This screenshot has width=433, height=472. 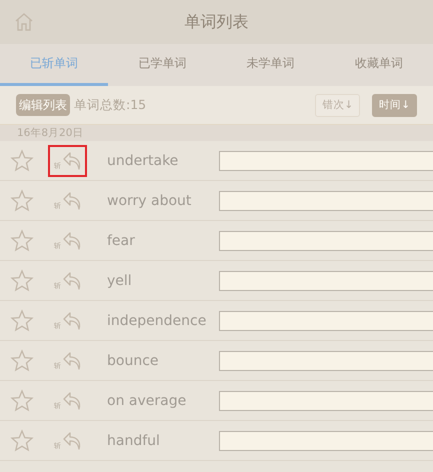 What do you see at coordinates (110, 105) in the screenshot?
I see `word-count: 单词总数:15` at bounding box center [110, 105].